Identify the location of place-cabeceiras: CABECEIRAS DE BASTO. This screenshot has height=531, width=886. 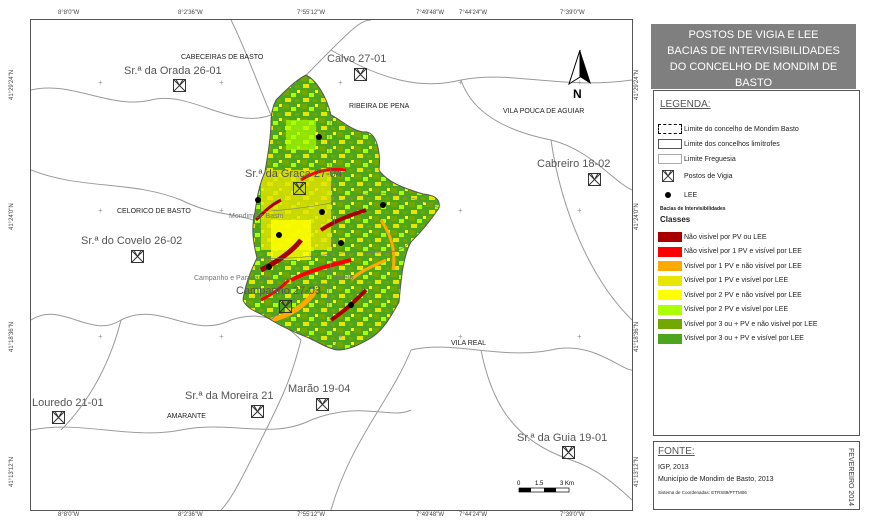
(222, 57).